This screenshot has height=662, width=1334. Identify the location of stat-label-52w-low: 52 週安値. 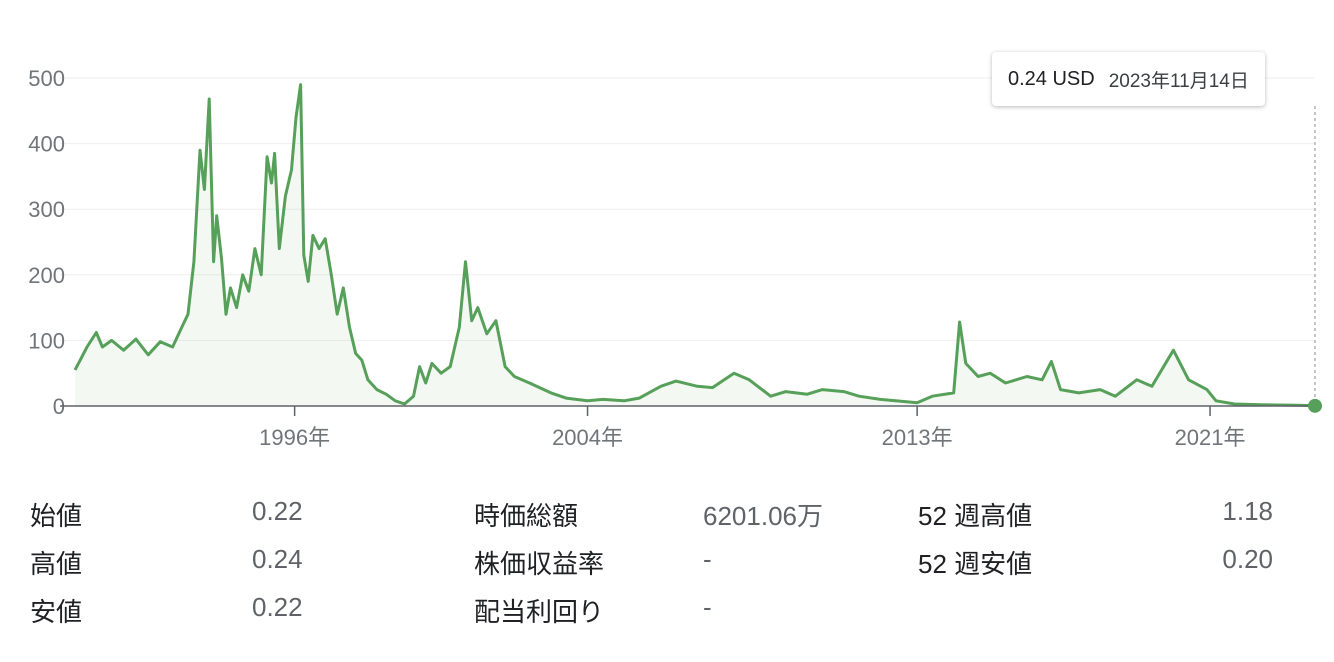
(975, 564).